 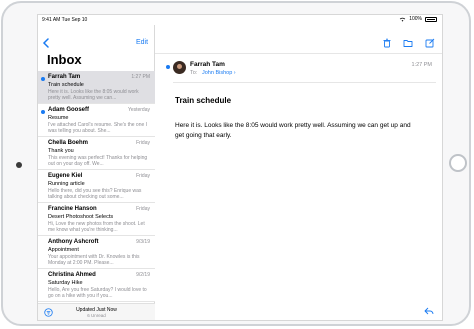 I want to click on status-time-date: 9:41 AM Tue Sep 10, so click(x=64, y=20).